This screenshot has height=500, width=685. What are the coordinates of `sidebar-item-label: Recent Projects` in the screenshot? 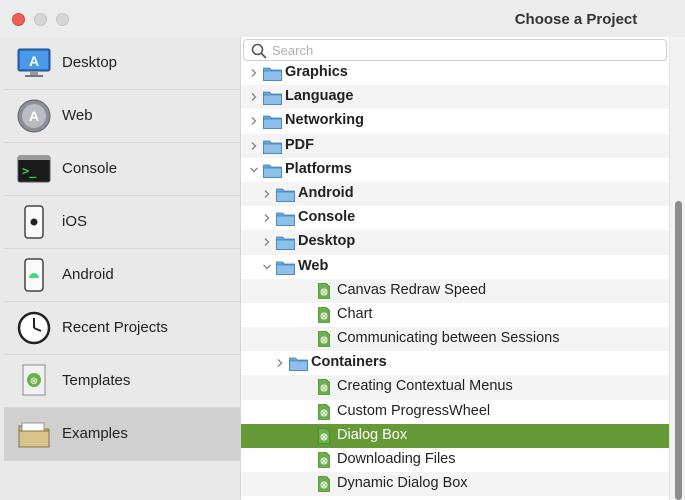 It's located at (115, 327).